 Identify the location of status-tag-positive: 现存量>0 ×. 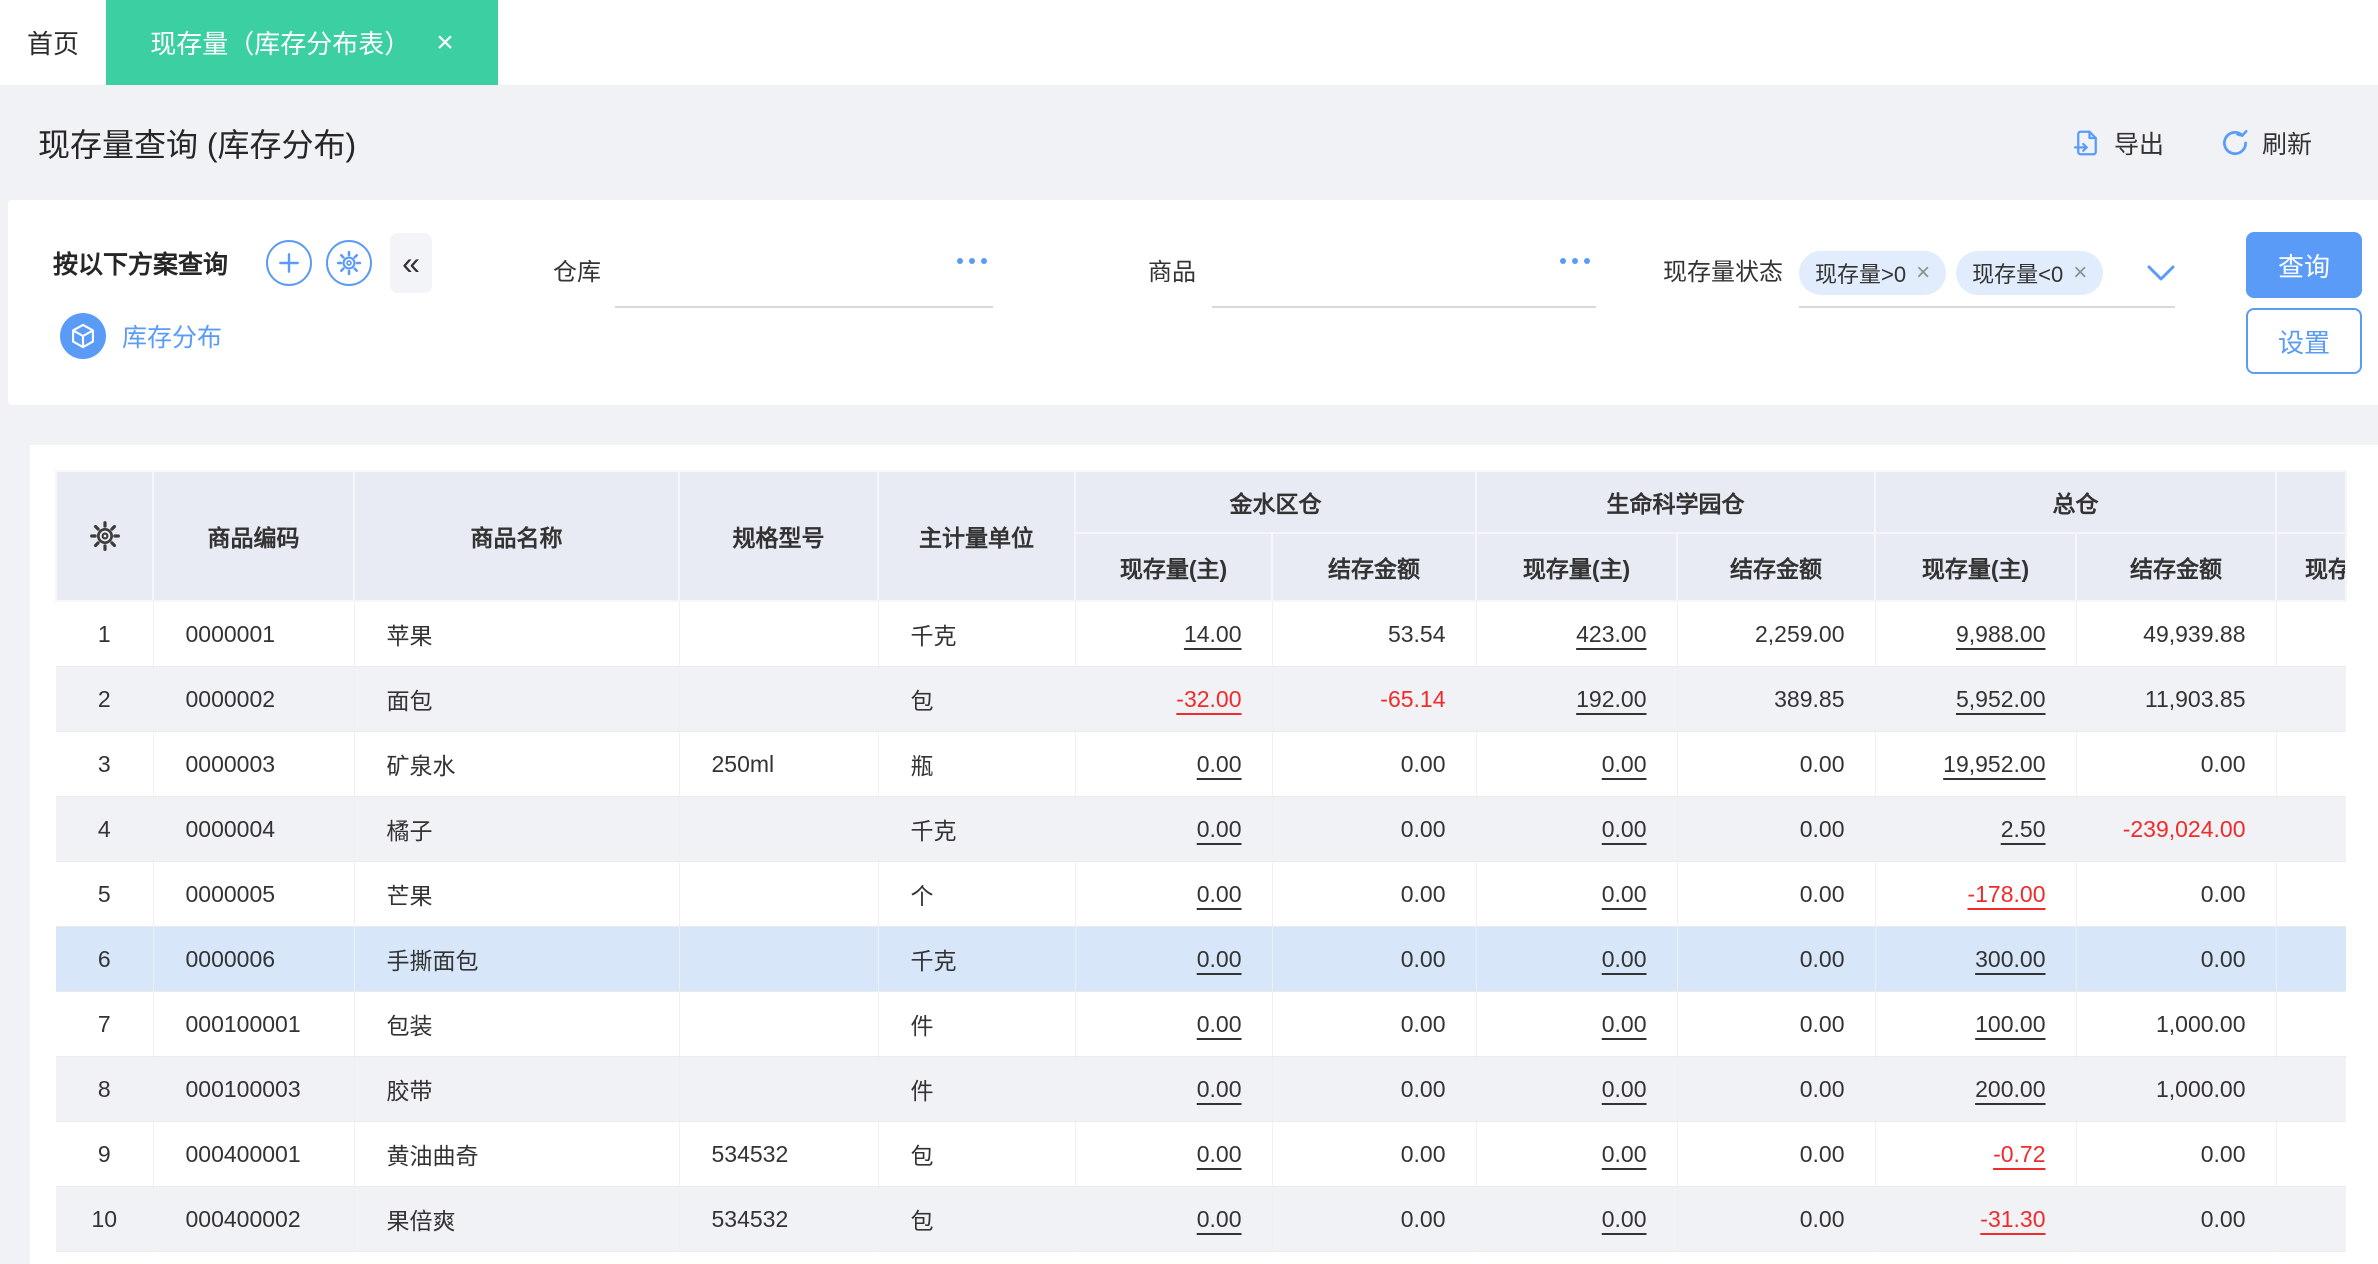
(1873, 273).